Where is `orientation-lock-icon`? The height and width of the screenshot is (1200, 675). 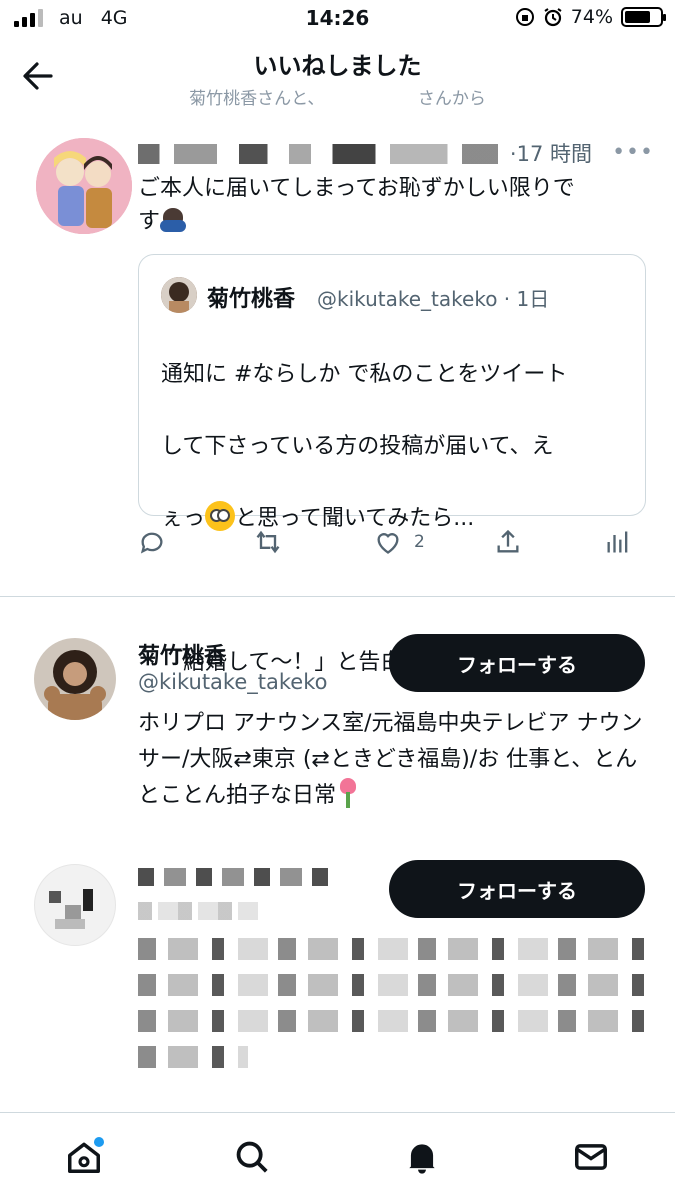
orientation-lock-icon is located at coordinates (524, 17).